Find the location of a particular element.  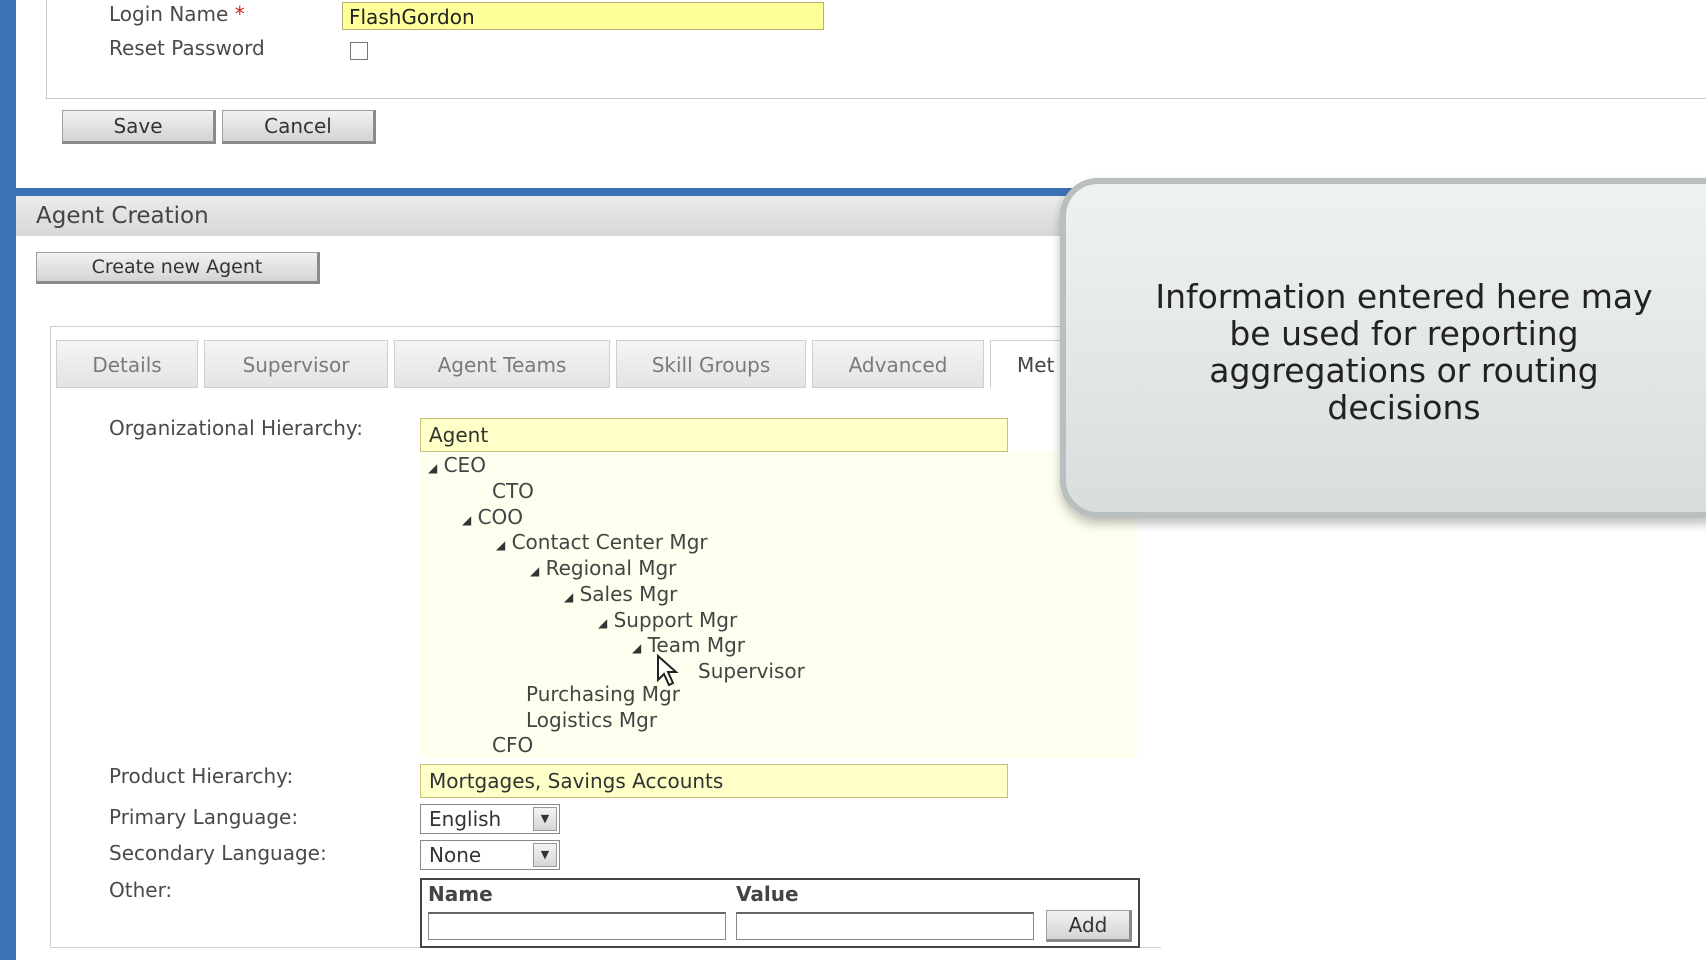

tree-node: CTO is located at coordinates (513, 491).